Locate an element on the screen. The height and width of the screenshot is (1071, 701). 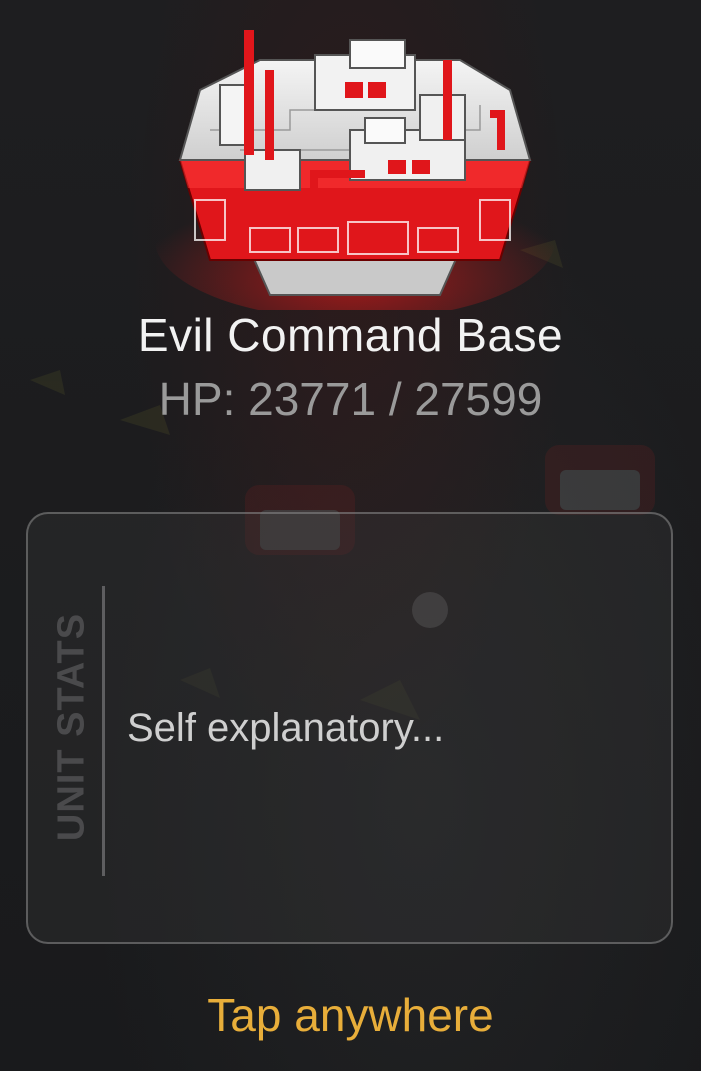
unit-stats-tab: UNIT STATS is located at coordinates (72, 727).